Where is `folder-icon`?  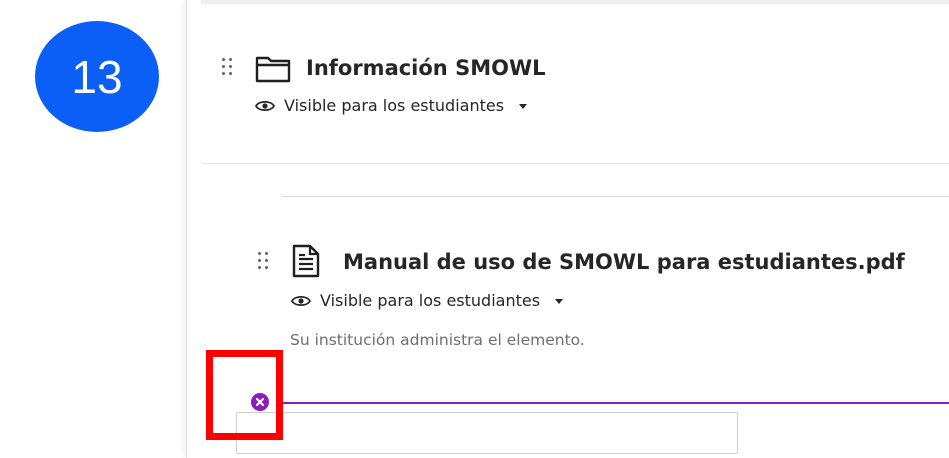 folder-icon is located at coordinates (273, 69).